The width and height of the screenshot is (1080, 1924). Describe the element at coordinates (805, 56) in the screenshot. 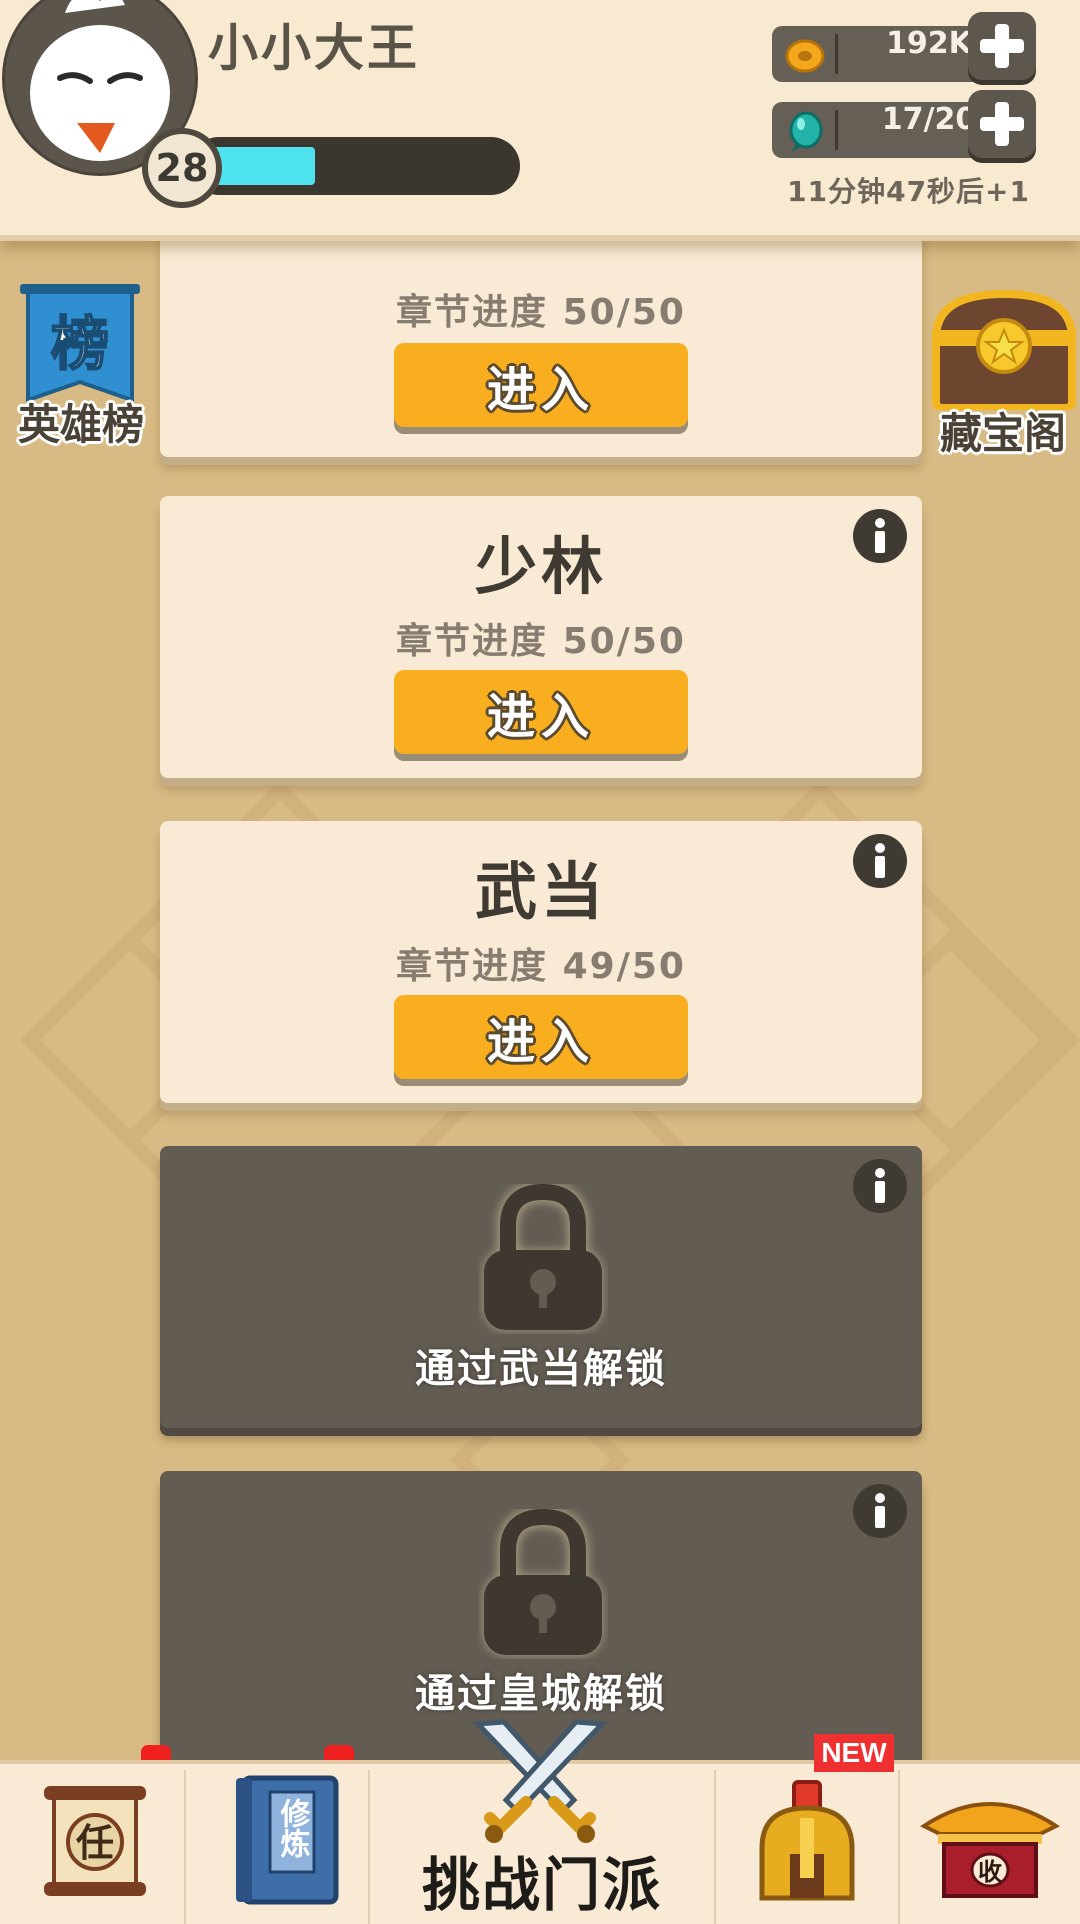

I see `coin-icon` at that location.